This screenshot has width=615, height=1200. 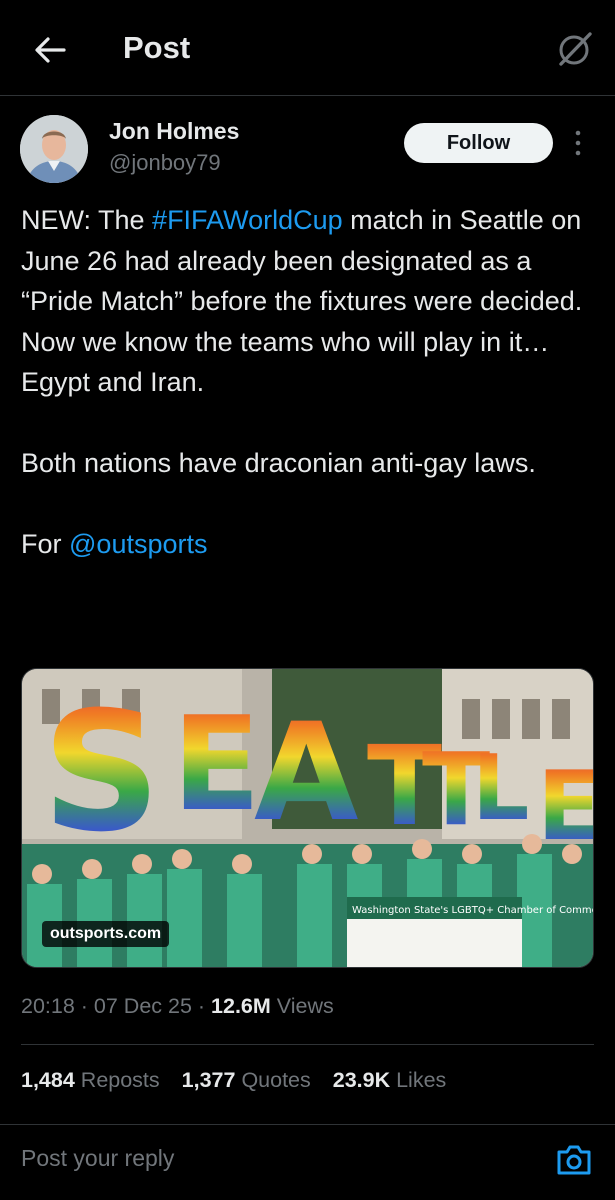 I want to click on views-count: 12.6M, so click(x=241, y=1006).